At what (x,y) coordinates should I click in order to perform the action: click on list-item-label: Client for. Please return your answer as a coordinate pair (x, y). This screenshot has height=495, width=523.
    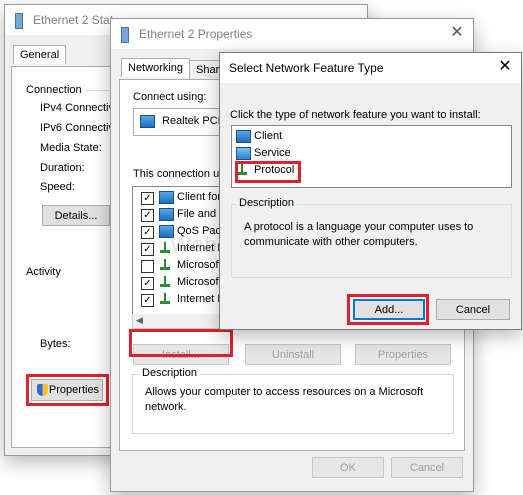
    Looking at the image, I should click on (199, 197).